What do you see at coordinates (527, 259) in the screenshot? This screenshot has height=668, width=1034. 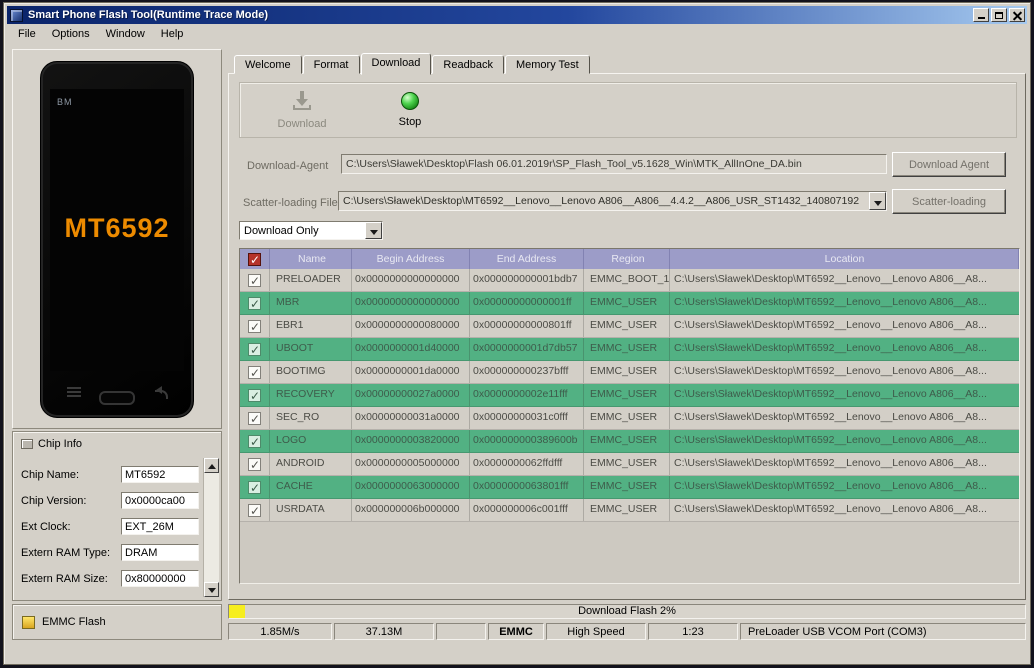 I see `header-end-address: End Address` at bounding box center [527, 259].